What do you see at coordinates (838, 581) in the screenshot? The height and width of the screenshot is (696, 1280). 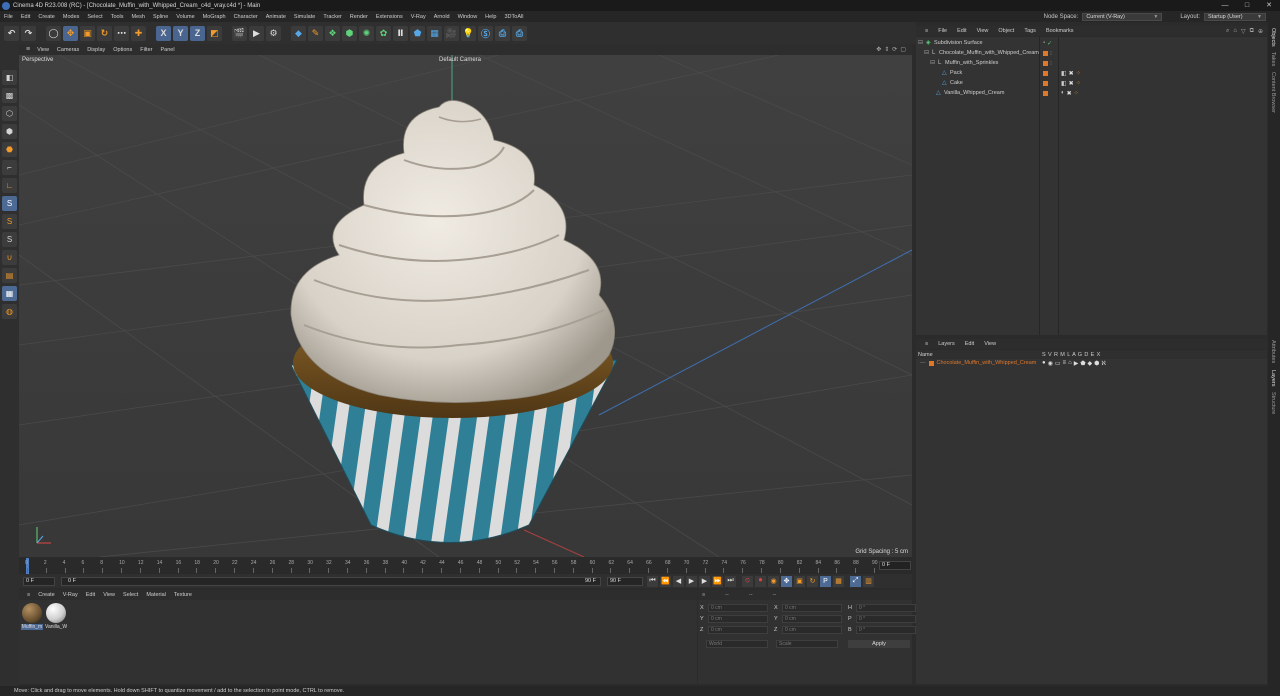 I see `key-pla-icon: ▦` at bounding box center [838, 581].